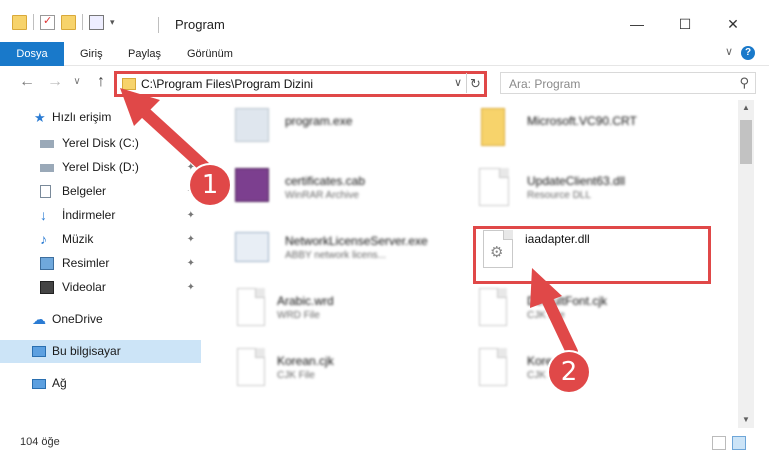 The width and height of the screenshot is (769, 468). What do you see at coordinates (210, 185) in the screenshot?
I see `step-1-badge: 1` at bounding box center [210, 185].